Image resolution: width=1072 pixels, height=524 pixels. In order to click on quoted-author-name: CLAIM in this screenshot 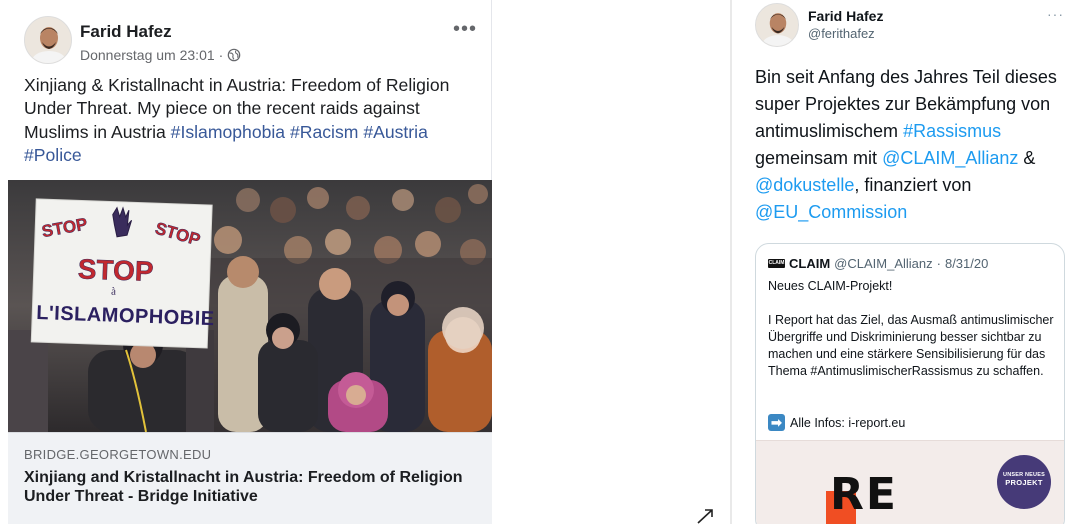, I will do `click(809, 263)`.